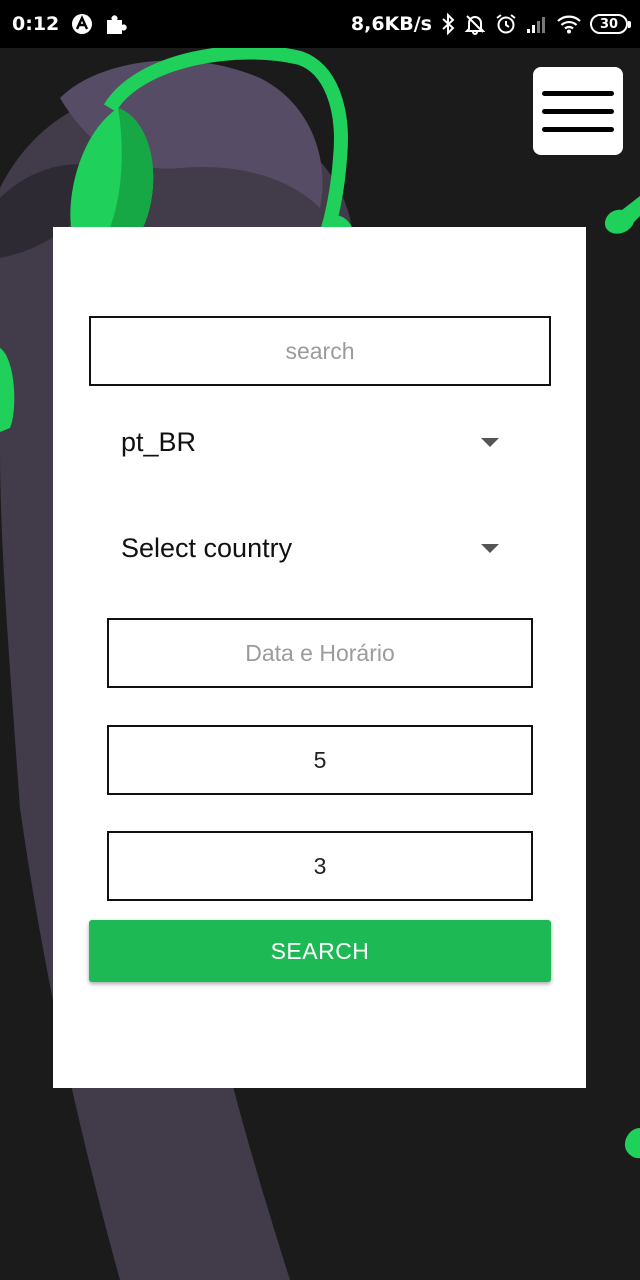 Image resolution: width=640 pixels, height=1280 pixels. Describe the element at coordinates (320, 951) in the screenshot. I see `search-button: SEARCH` at that location.